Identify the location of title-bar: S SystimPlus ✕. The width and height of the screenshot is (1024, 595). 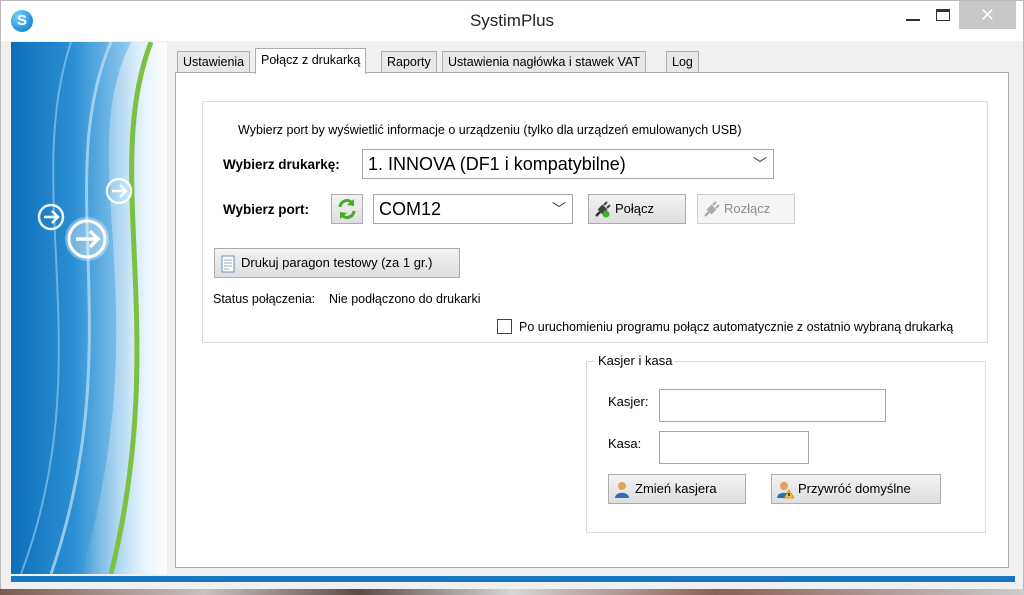
(512, 21).